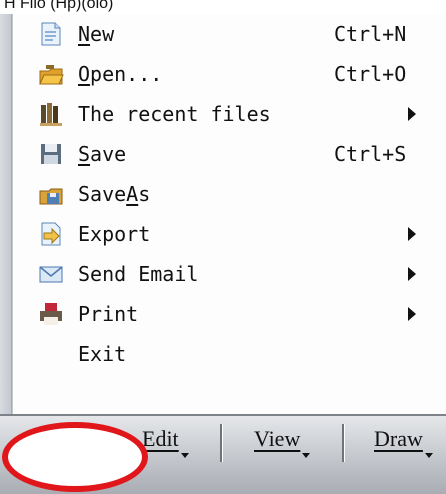 The image size is (446, 494). I want to click on menu-item-label-rest: ave, so click(108, 154).